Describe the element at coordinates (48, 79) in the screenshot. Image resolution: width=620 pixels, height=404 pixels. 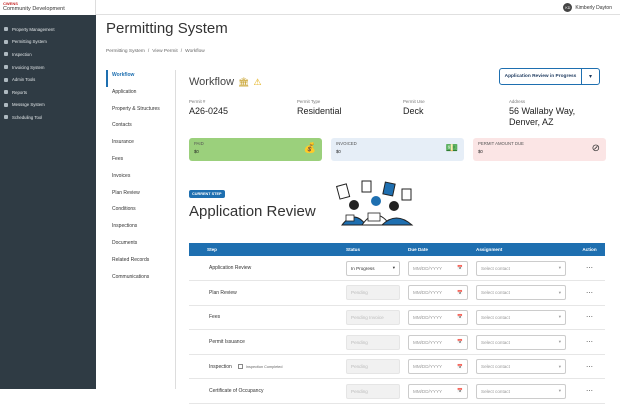
I see `sidebar-item-admin-tools: Admin Tools` at that location.